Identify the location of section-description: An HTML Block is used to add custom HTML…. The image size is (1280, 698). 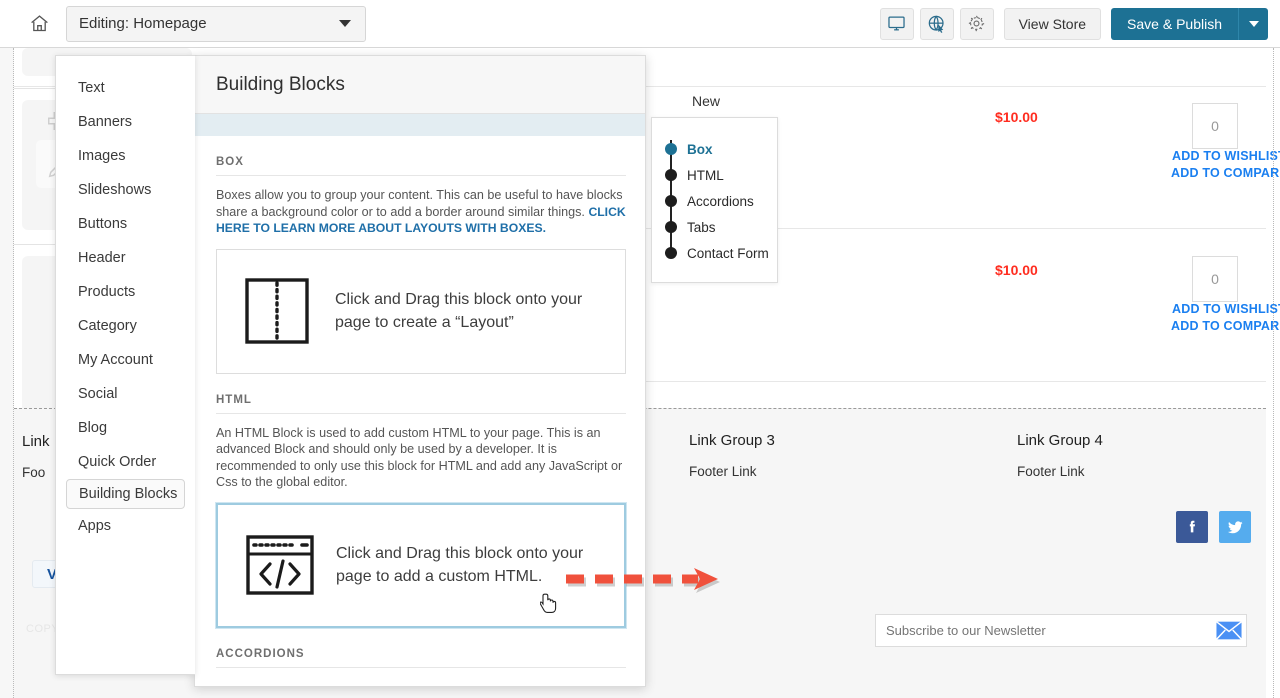
(419, 457).